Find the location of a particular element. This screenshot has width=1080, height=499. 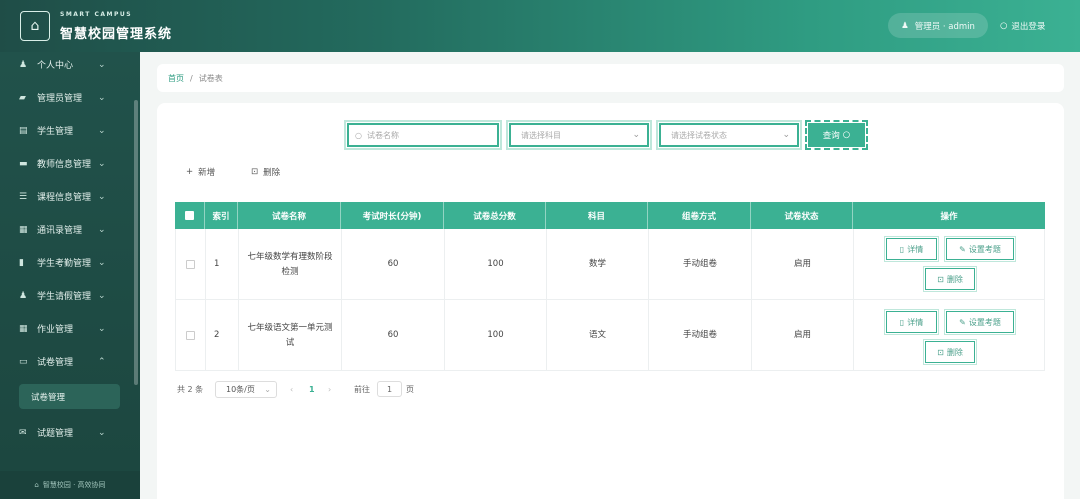

sidebar-item-students: ▤ 学生管理 ⌄ is located at coordinates (70, 130).